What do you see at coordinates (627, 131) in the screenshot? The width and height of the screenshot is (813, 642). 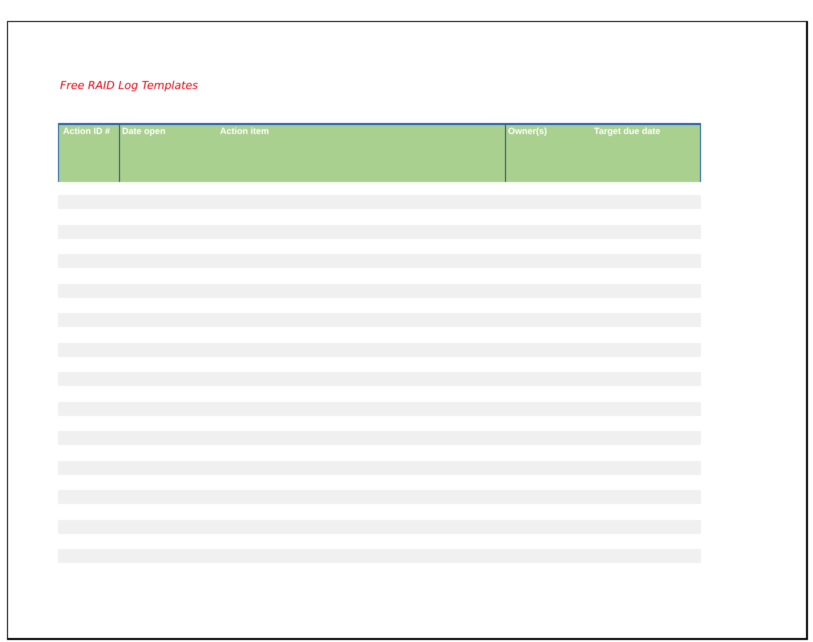 I see `column-header: Target due date` at bounding box center [627, 131].